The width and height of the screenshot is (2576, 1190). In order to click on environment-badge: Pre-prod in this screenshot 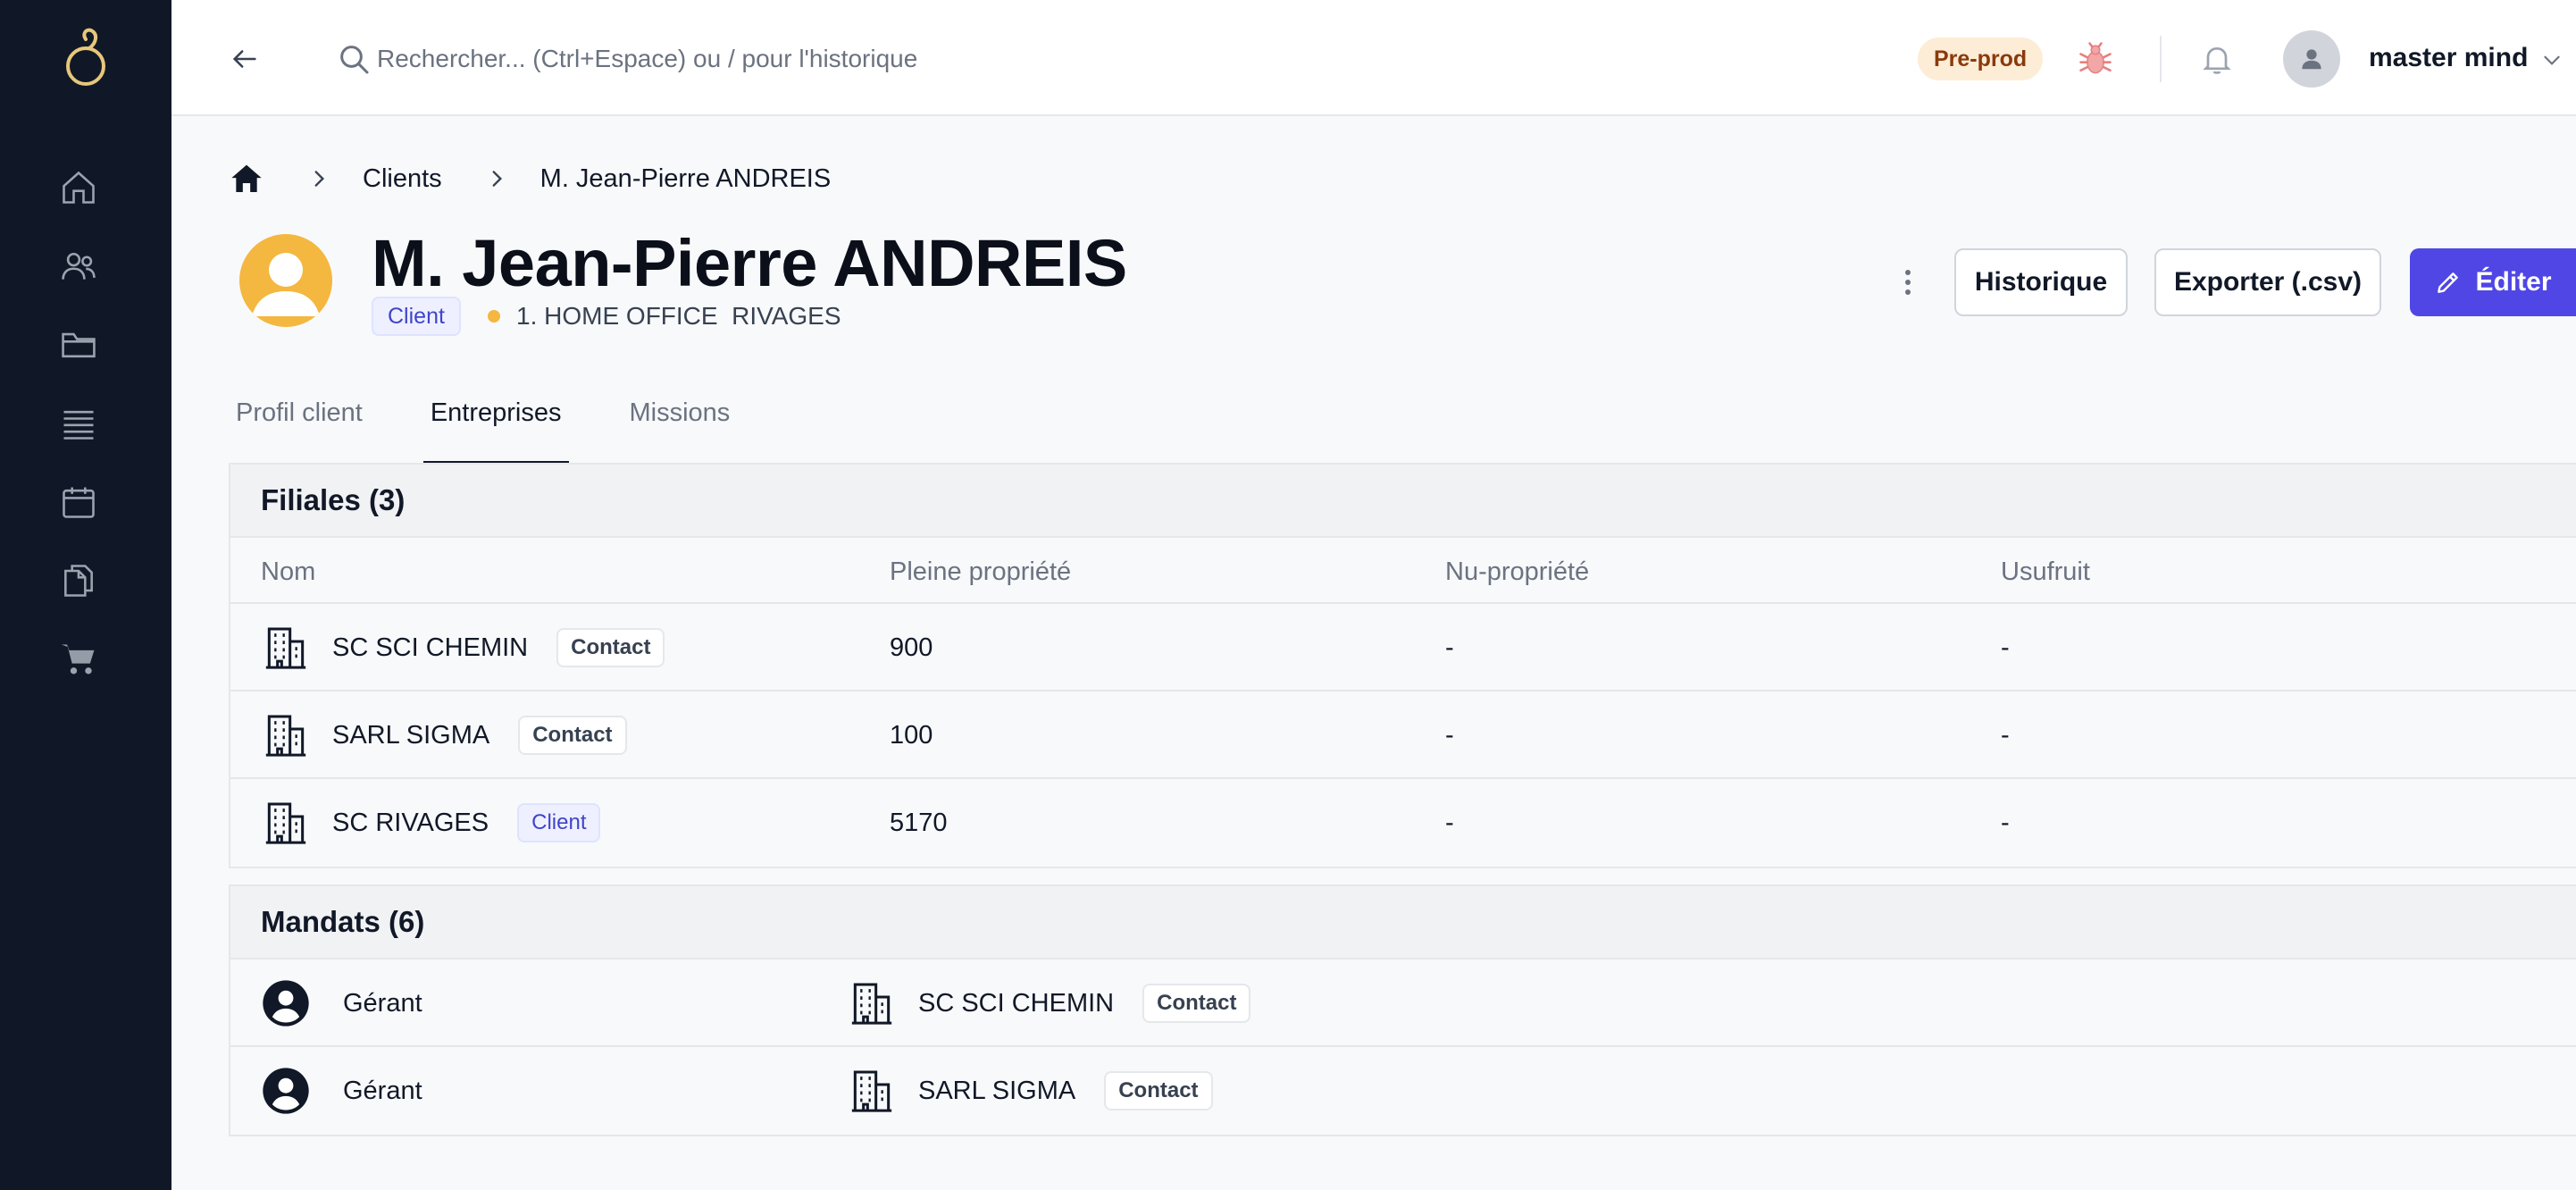, I will do `click(1981, 59)`.